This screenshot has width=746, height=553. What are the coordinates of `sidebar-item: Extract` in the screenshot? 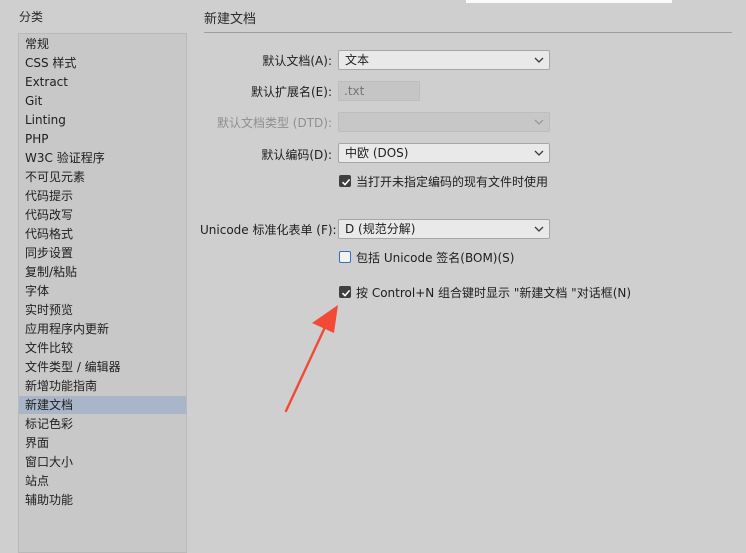 It's located at (102, 82).